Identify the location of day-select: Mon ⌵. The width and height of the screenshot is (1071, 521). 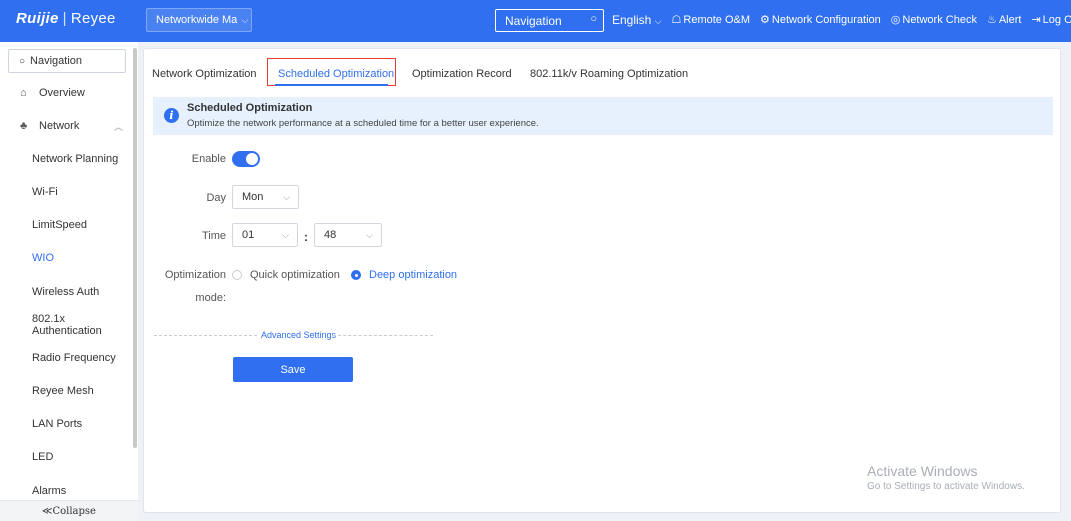
(265, 197).